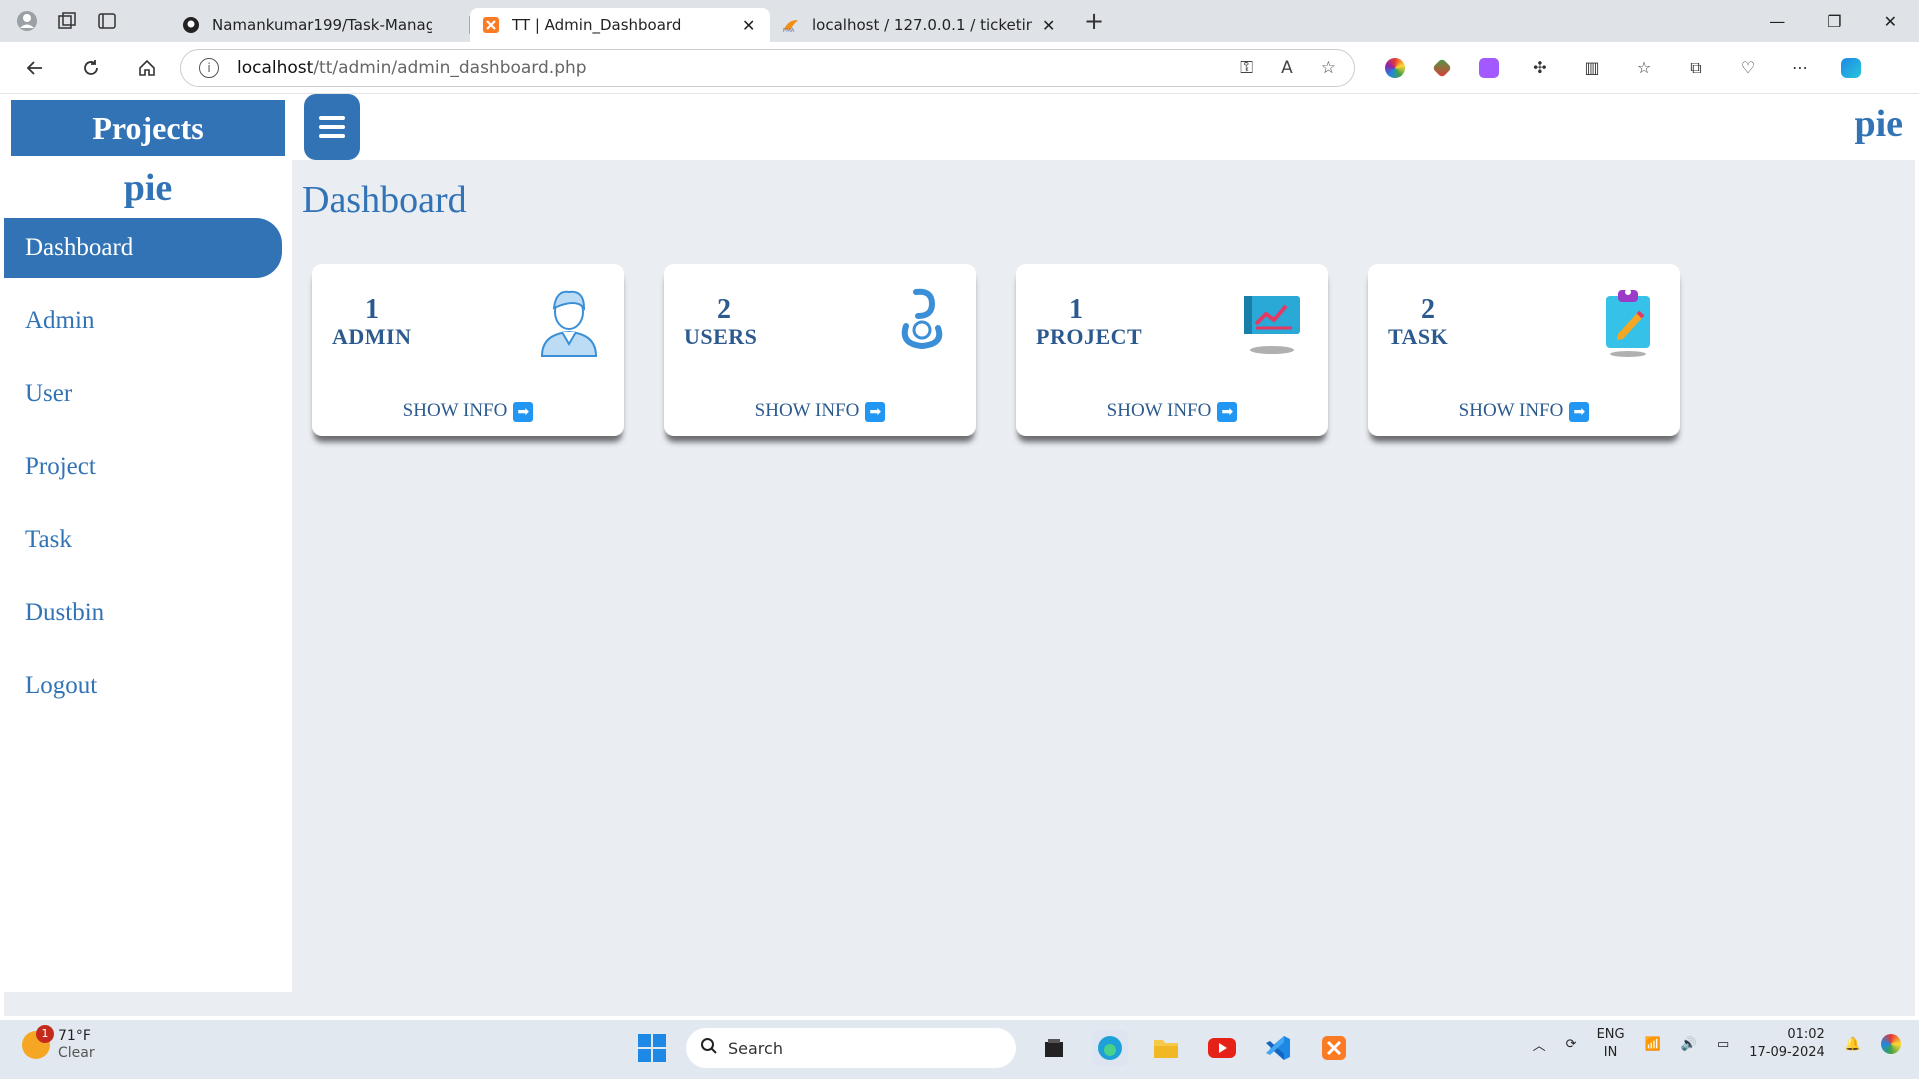 The height and width of the screenshot is (1079, 1919). What do you see at coordinates (148, 128) in the screenshot?
I see `brand-title: Projects` at bounding box center [148, 128].